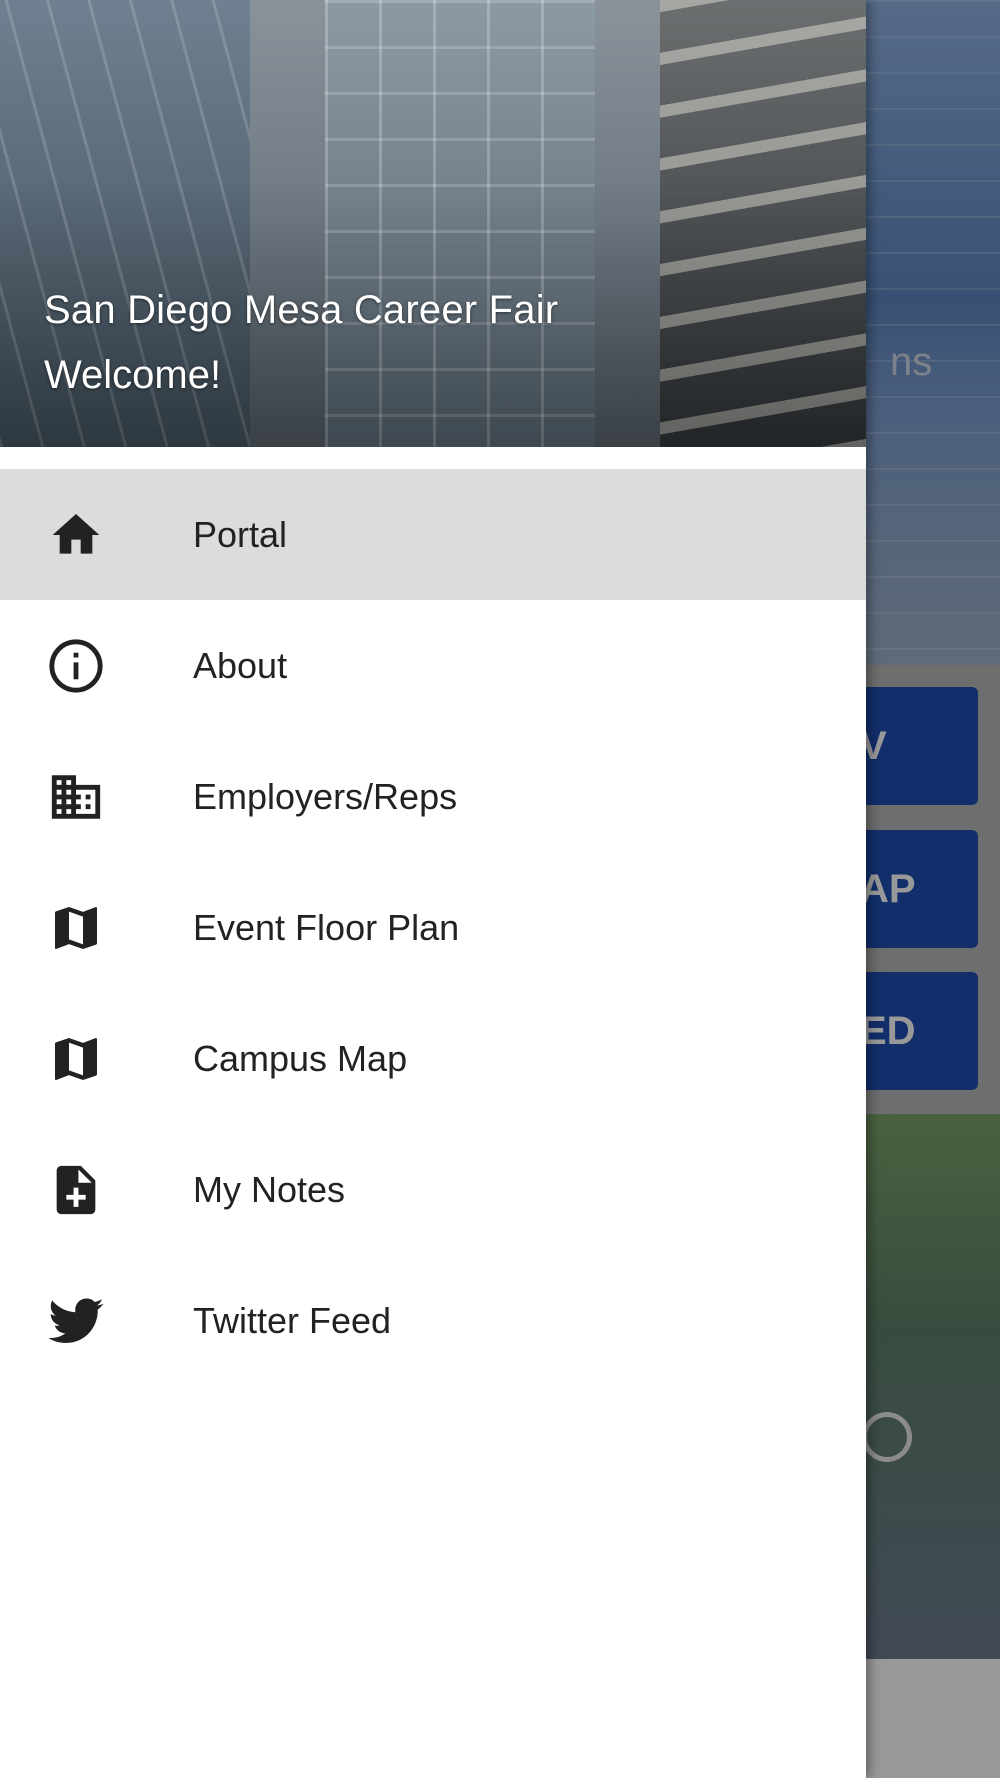 The image size is (1000, 1778). I want to click on menu-item-label: About, so click(240, 665).